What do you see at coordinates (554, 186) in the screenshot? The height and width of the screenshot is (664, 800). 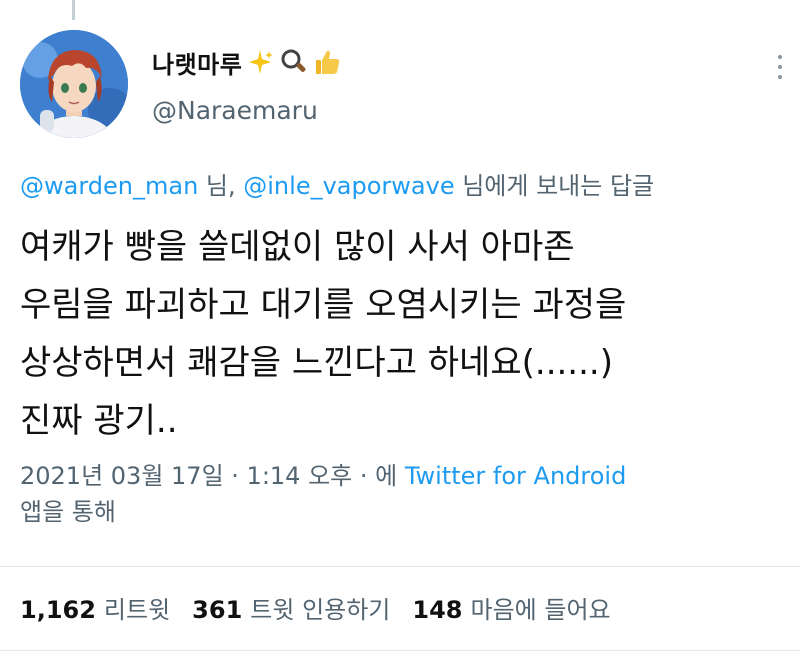 I see `reply-suffix: 님에게 보내는 답글` at bounding box center [554, 186].